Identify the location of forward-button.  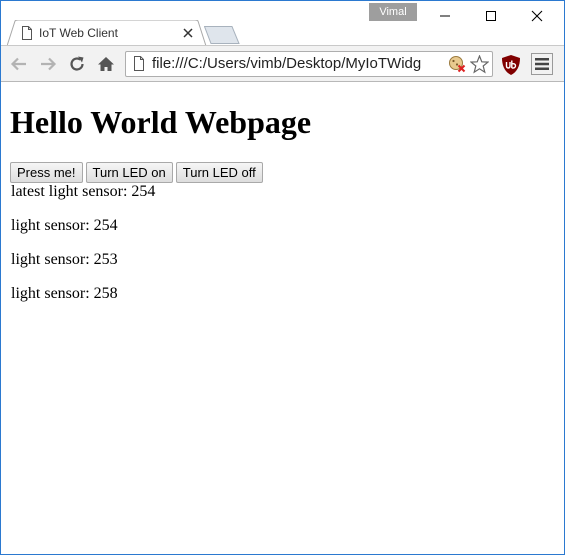
(48, 64).